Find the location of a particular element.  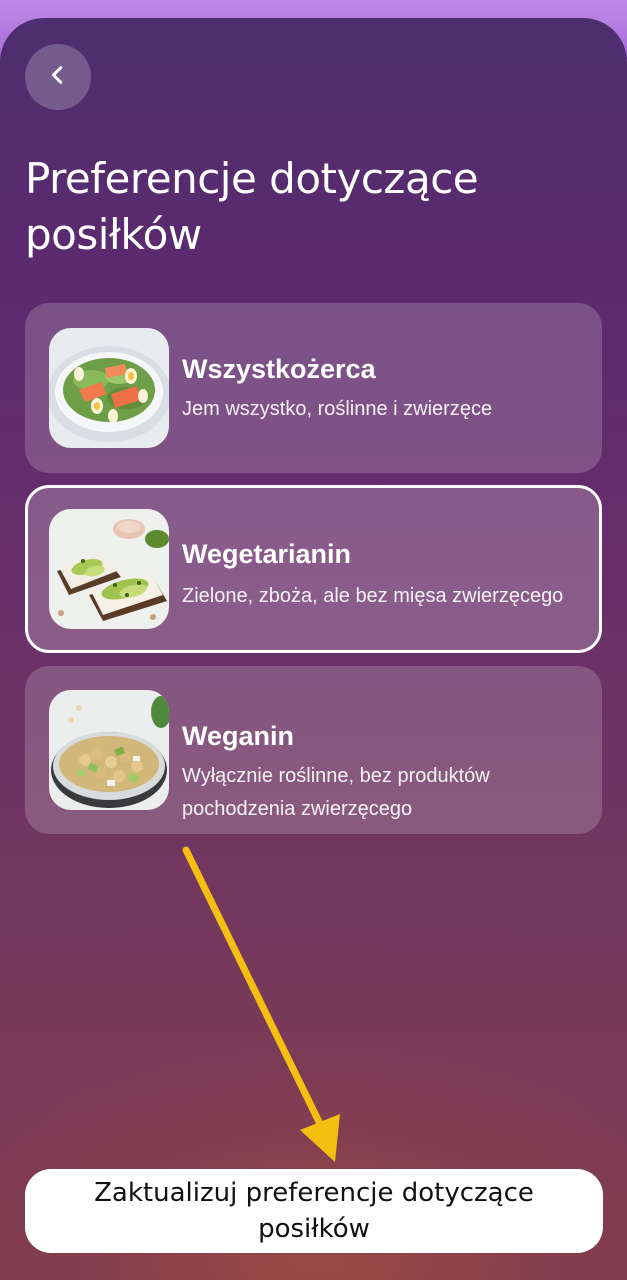

back-button is located at coordinates (58, 77).